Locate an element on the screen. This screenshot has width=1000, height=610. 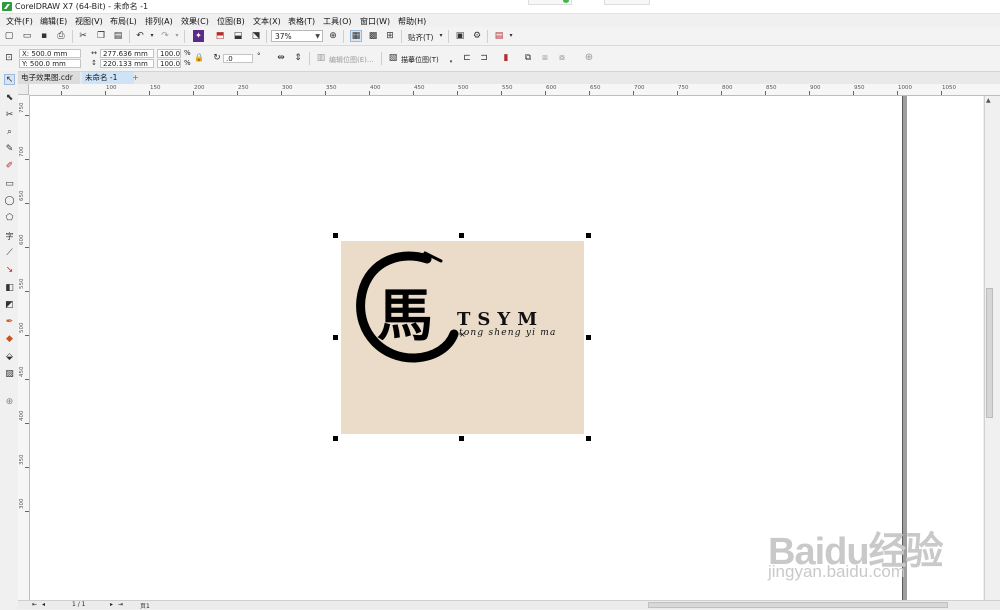
prev-page-icon: ◂ is located at coordinates (43, 604).